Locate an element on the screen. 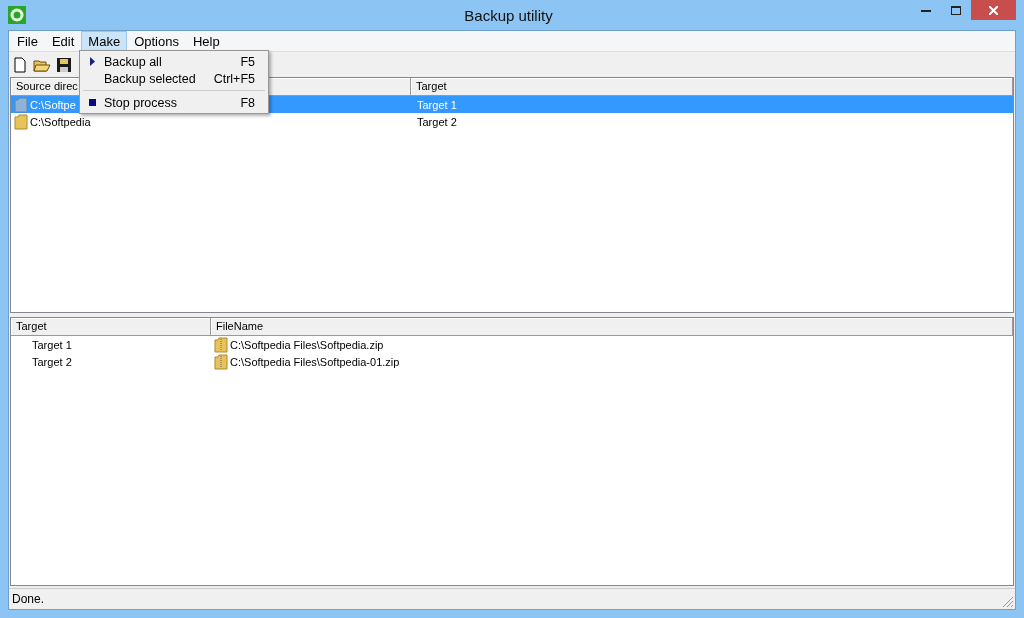 Image resolution: width=1024 pixels, height=618 pixels. window-title: Backup utility is located at coordinates (508, 15).